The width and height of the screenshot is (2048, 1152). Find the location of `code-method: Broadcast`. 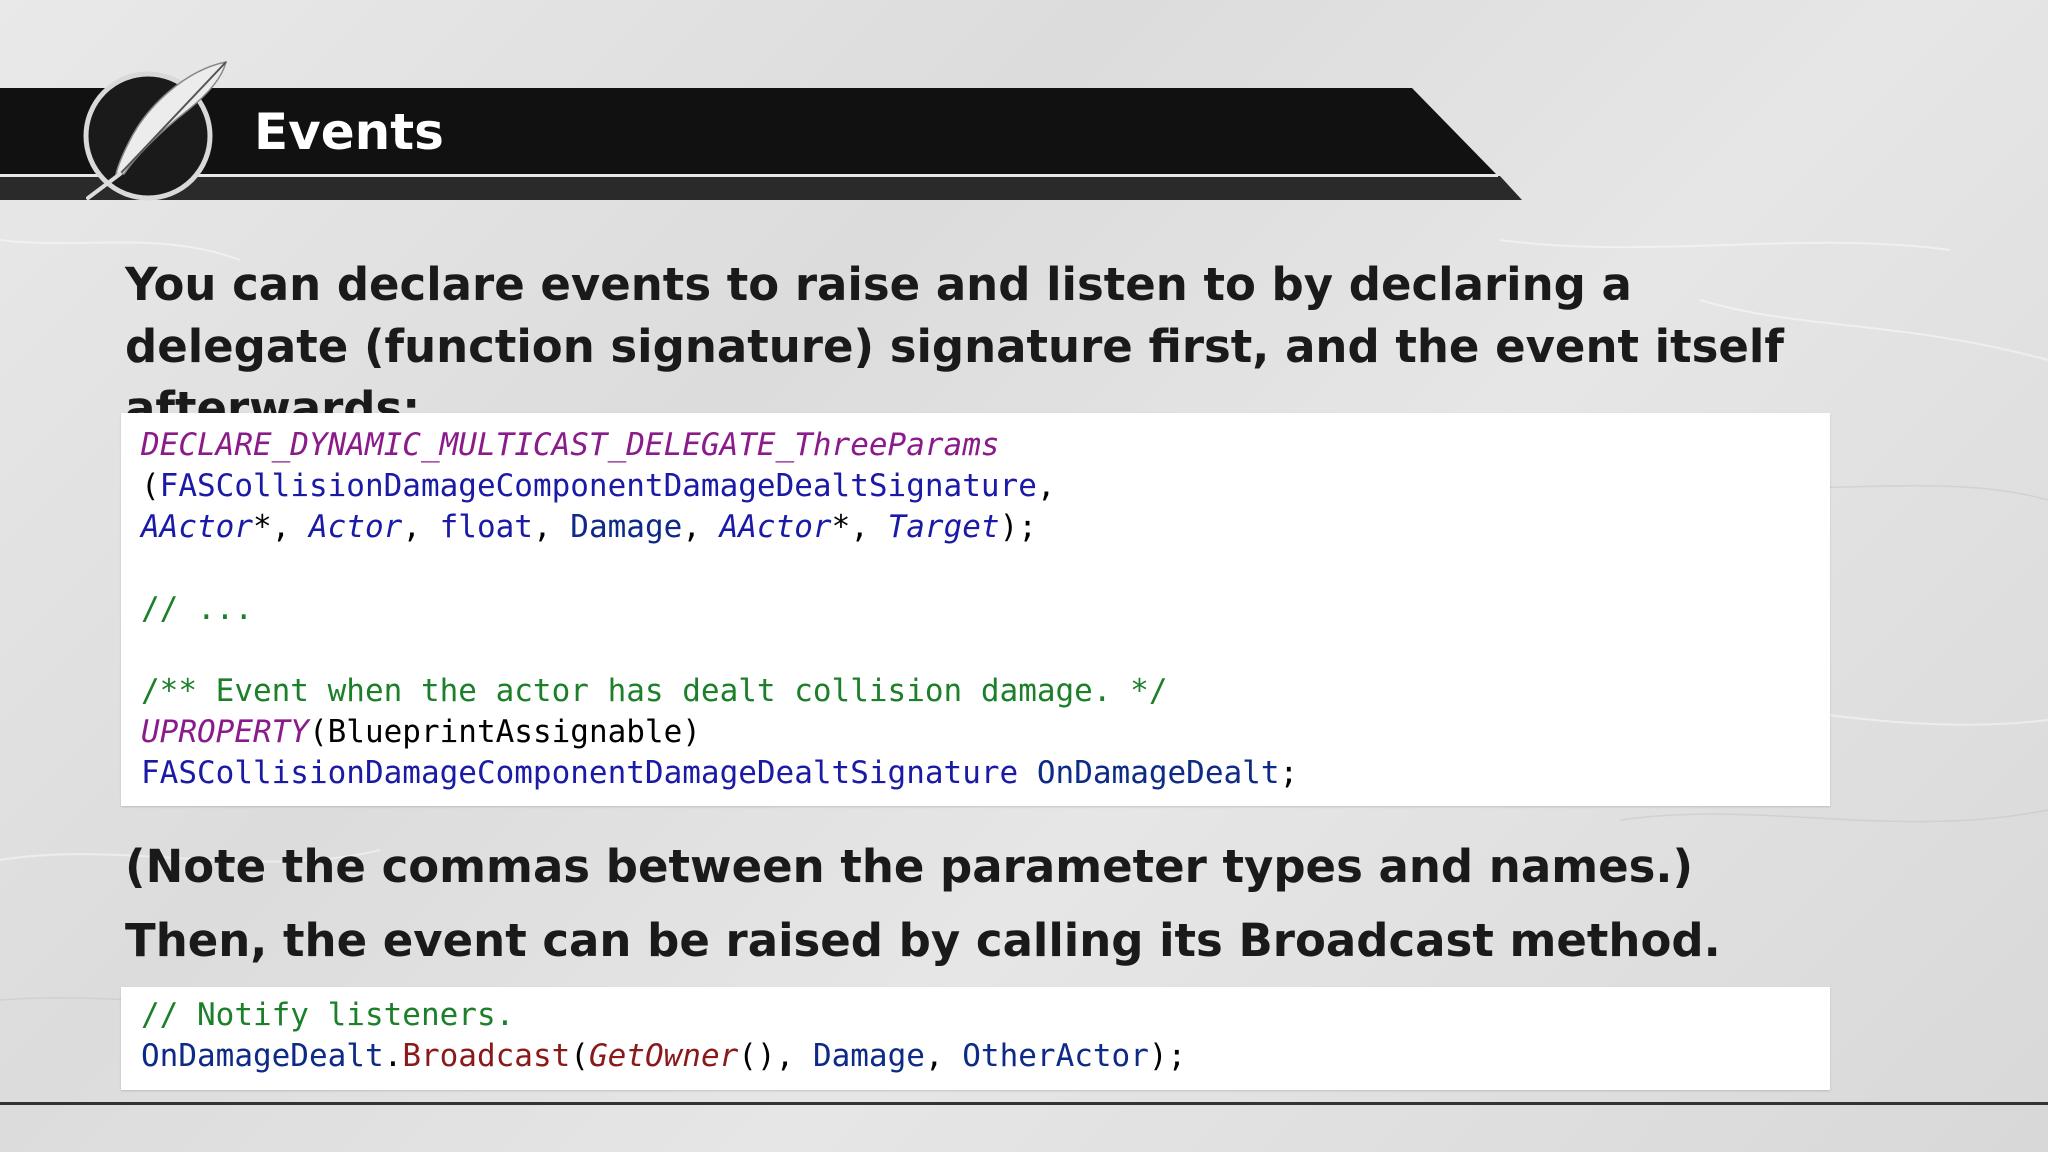

code-method: Broadcast is located at coordinates (486, 1056).